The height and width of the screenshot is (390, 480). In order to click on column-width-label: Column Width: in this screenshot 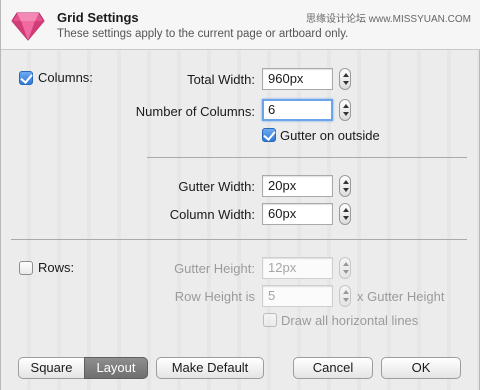, I will do `click(212, 214)`.